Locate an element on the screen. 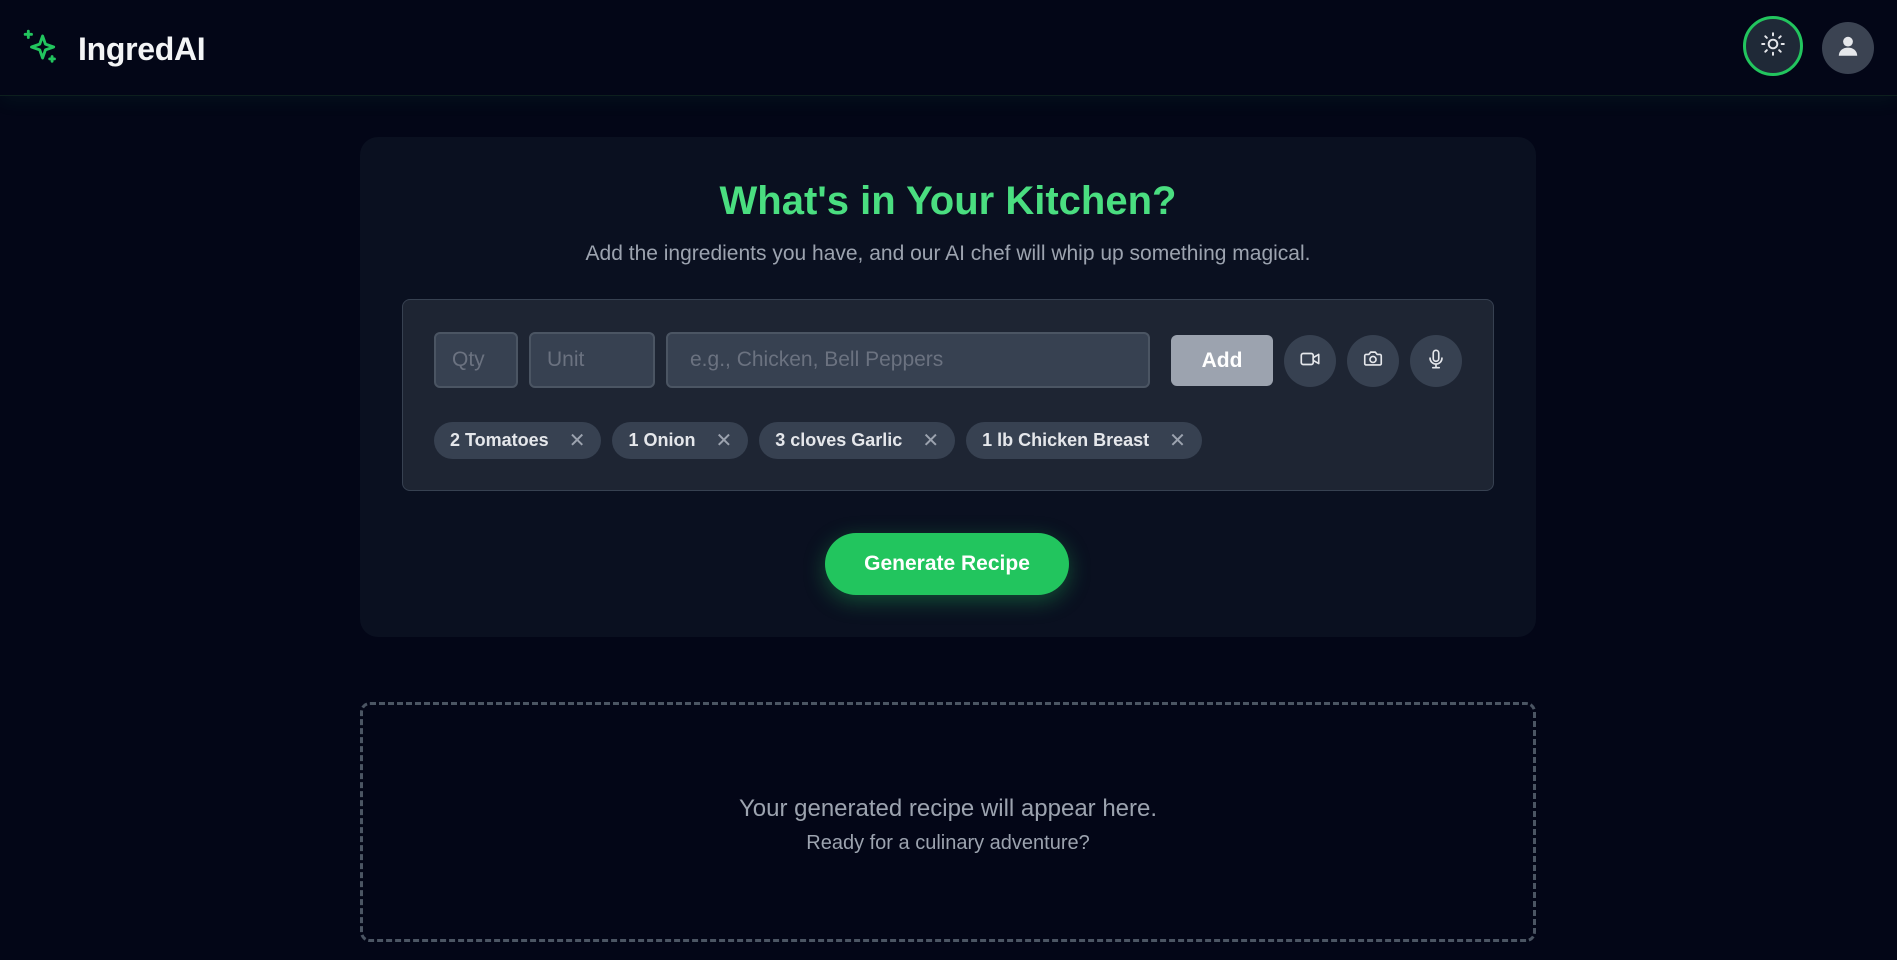  ingredient-input-panel: Add is located at coordinates (948, 395).